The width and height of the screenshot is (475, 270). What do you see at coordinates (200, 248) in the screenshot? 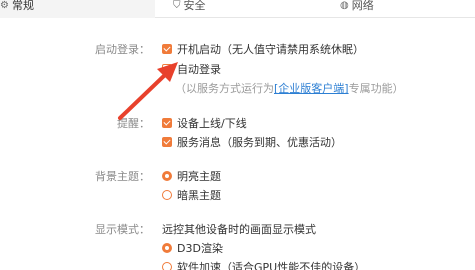
I see `d3d-render-text: D3D渲染` at bounding box center [200, 248].